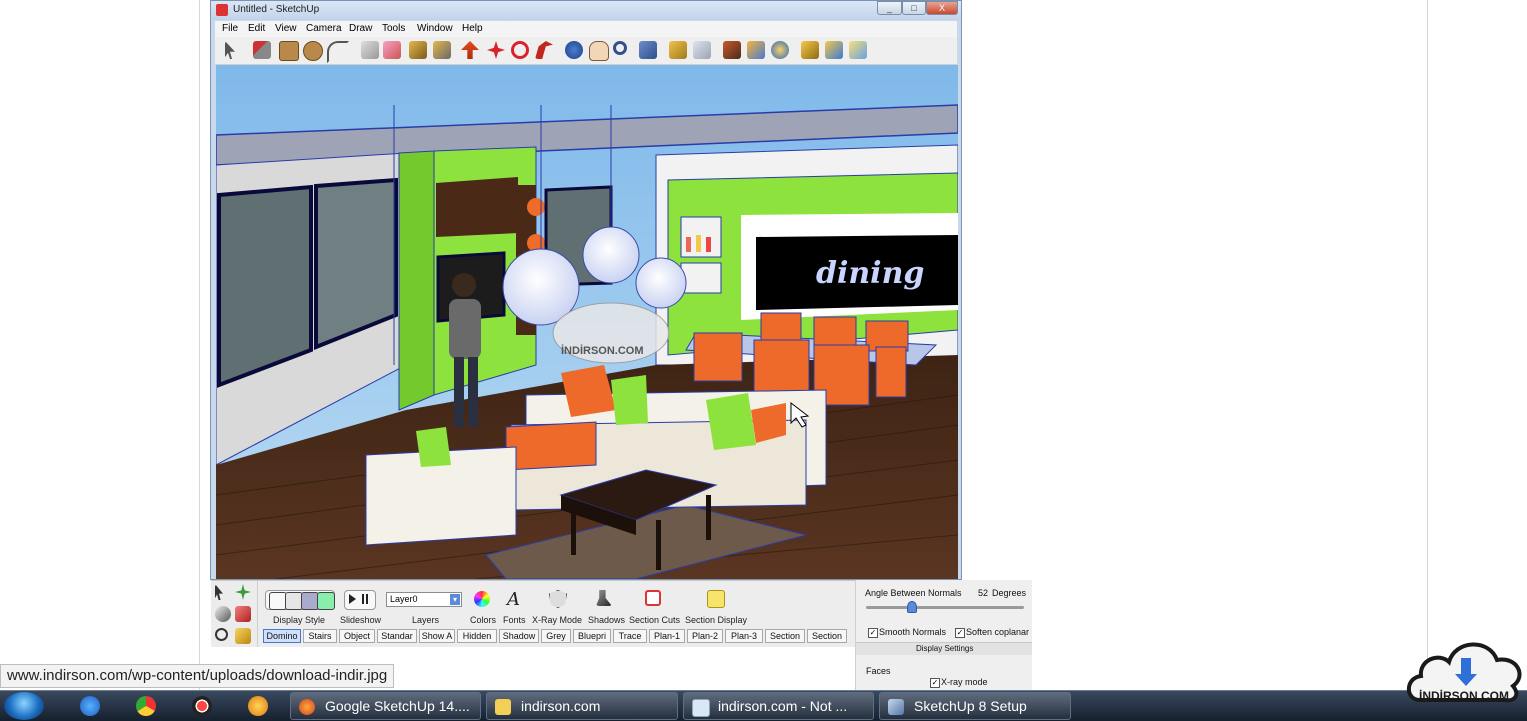  Describe the element at coordinates (716, 620) in the screenshot. I see `label-section-display: Section Display` at that location.